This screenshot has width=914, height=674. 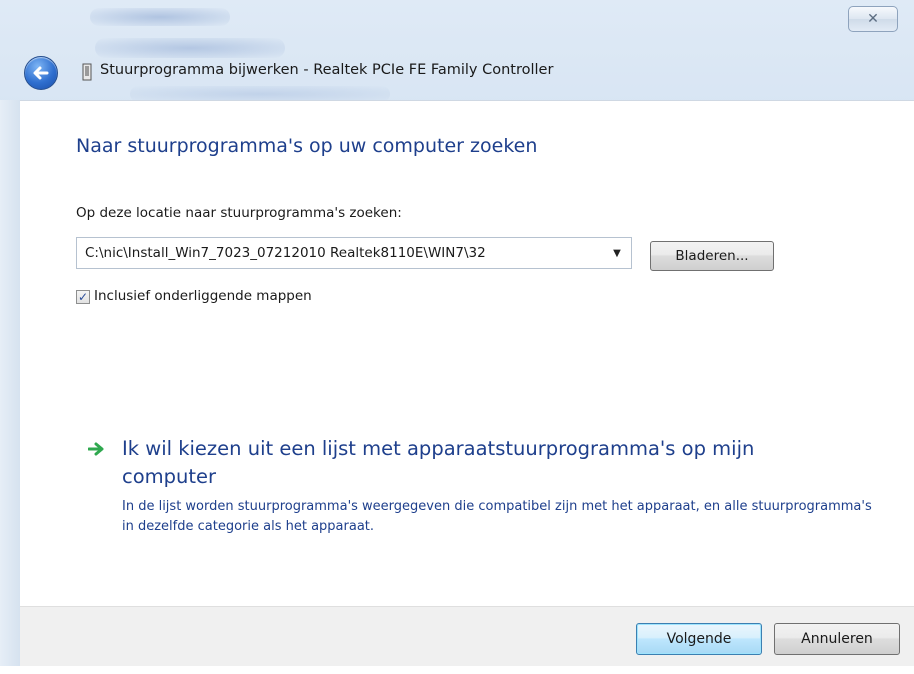 What do you see at coordinates (699, 639) in the screenshot?
I see `next-button: Volgende` at bounding box center [699, 639].